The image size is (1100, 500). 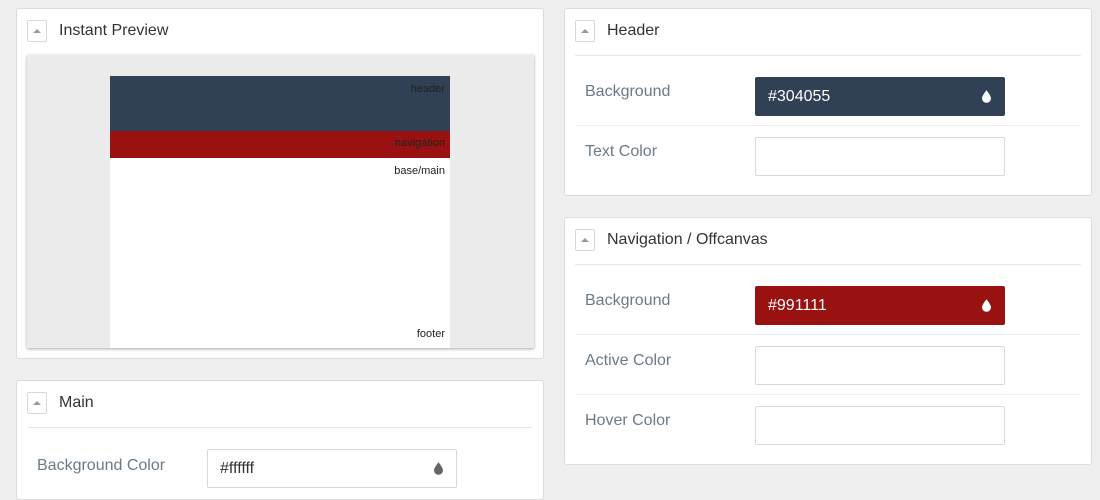 What do you see at coordinates (280, 103) in the screenshot?
I see `preview-header: header` at bounding box center [280, 103].